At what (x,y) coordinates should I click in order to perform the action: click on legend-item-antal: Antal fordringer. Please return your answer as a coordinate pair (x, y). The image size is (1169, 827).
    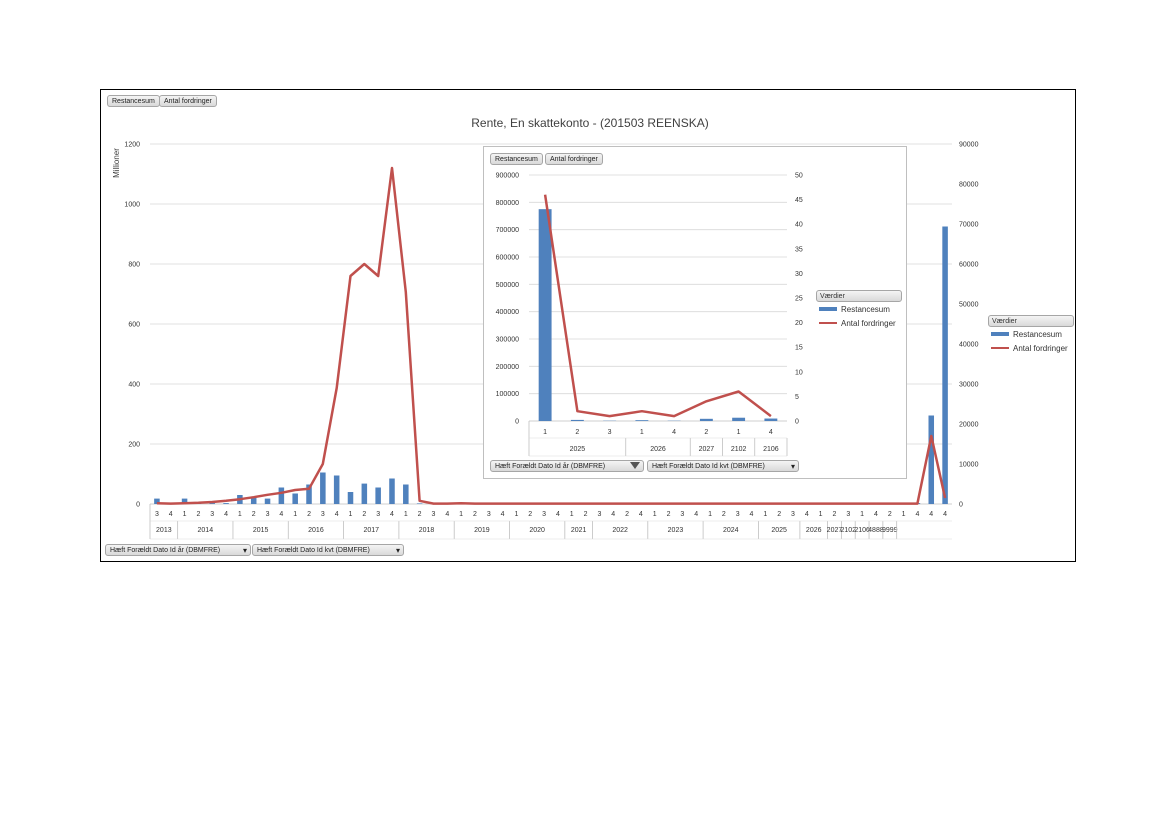
    Looking at the image, I should click on (1032, 348).